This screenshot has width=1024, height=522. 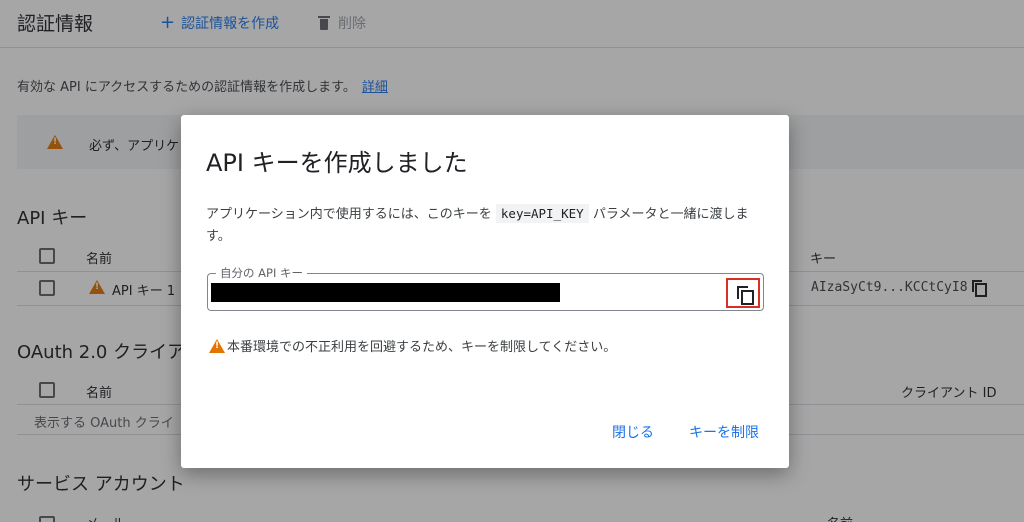 I want to click on warning-icon, so click(x=217, y=345).